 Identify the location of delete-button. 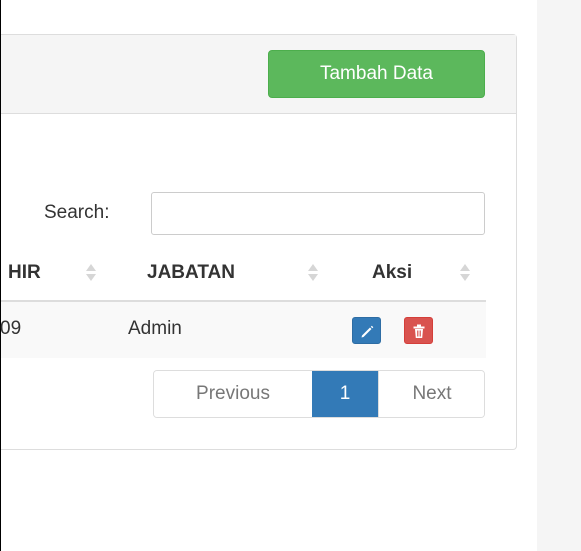
(418, 330).